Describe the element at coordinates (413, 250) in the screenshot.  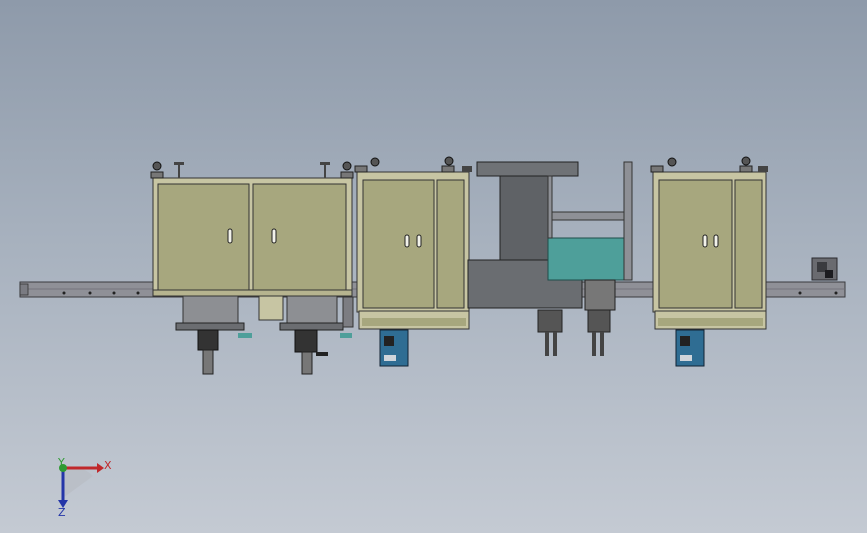
I see `cabinet-middle` at that location.